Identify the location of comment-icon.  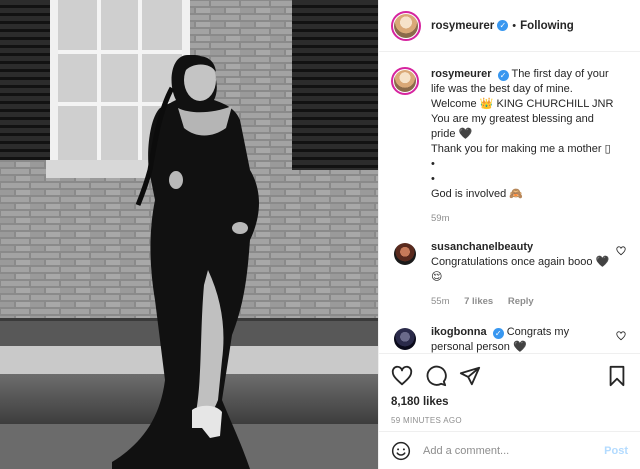
(436, 376).